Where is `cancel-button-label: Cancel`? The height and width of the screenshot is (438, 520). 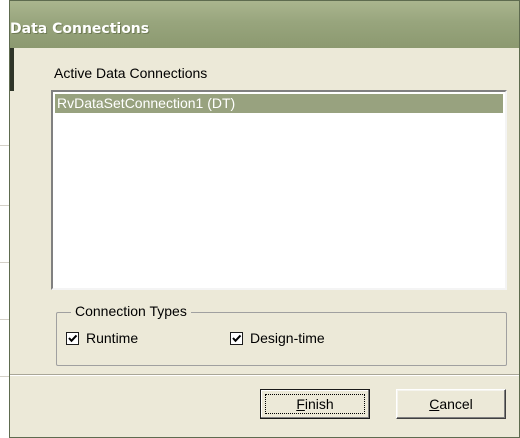
cancel-button-label: Cancel is located at coordinates (451, 404).